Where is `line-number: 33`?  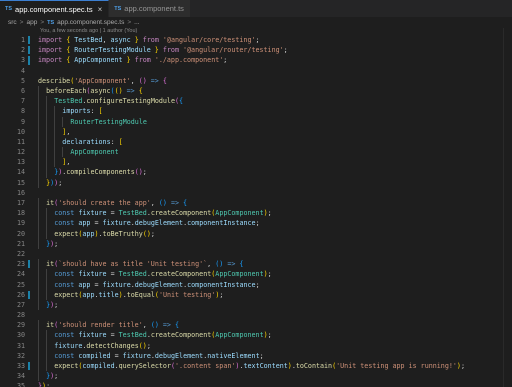 line-number: 33 is located at coordinates (20, 366).